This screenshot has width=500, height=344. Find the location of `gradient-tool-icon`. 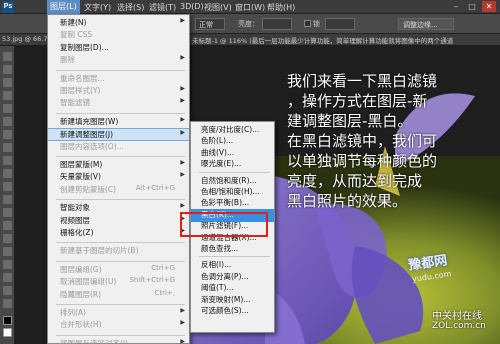

gradient-tool-icon is located at coordinates (7, 199).